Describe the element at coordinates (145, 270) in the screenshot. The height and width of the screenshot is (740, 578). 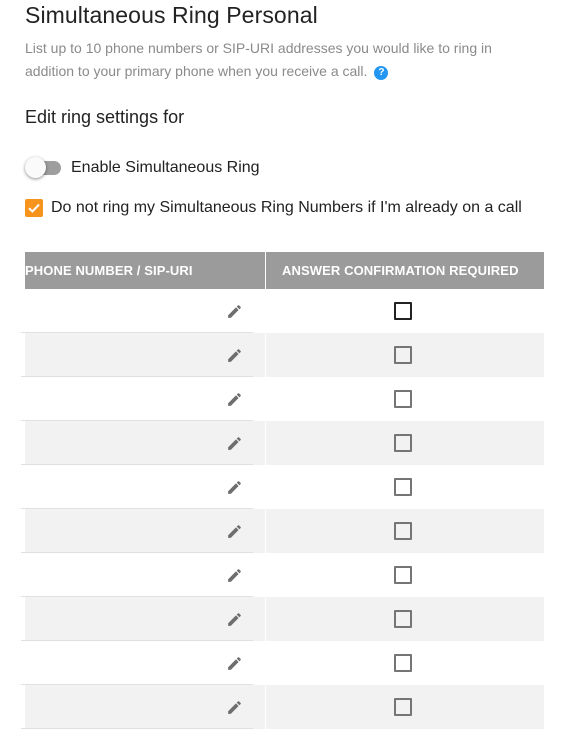
I see `column-header-phone-number: PHONE NUMBER / SIP-URI` at that location.